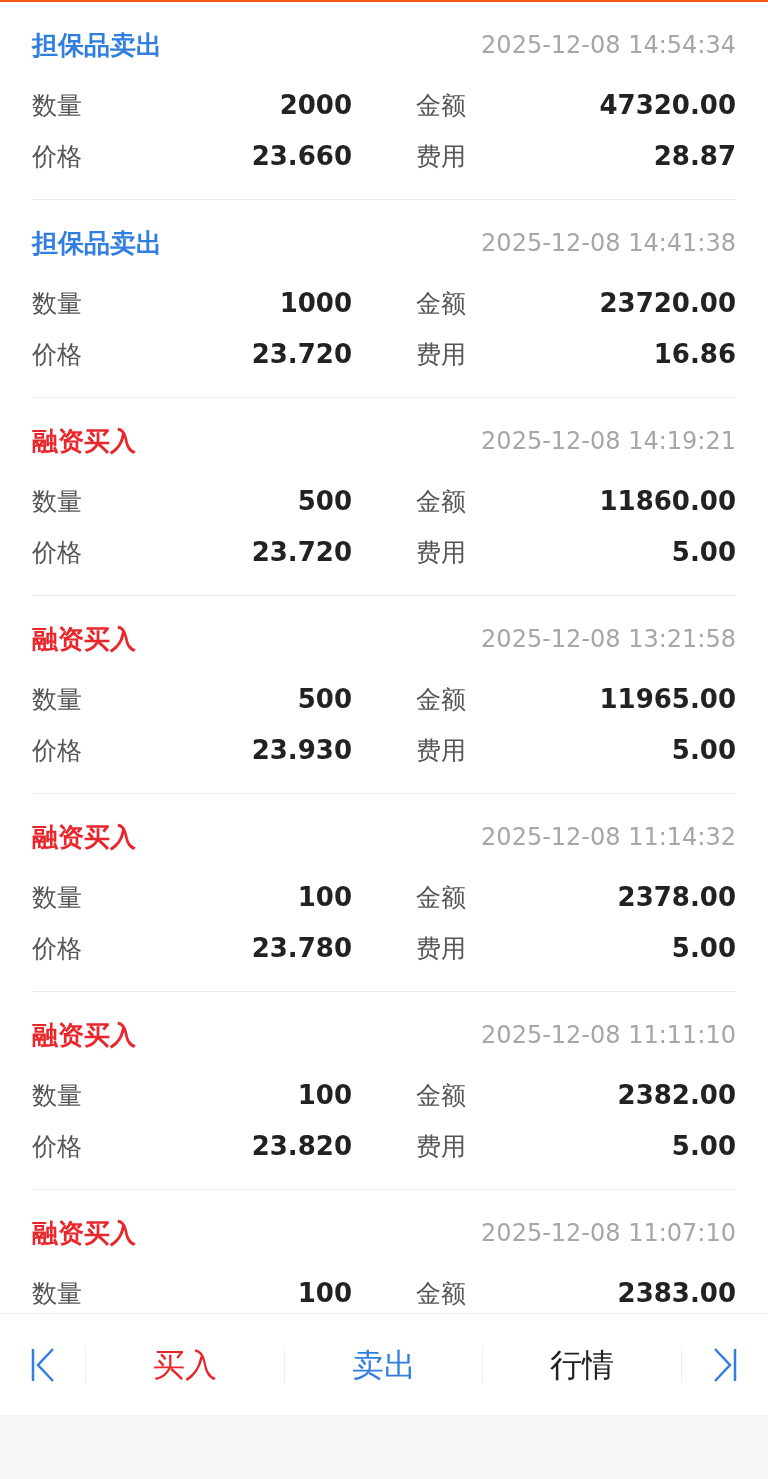  Describe the element at coordinates (608, 441) in the screenshot. I see `trade-time: 2025-12-08 14:19:21` at that location.